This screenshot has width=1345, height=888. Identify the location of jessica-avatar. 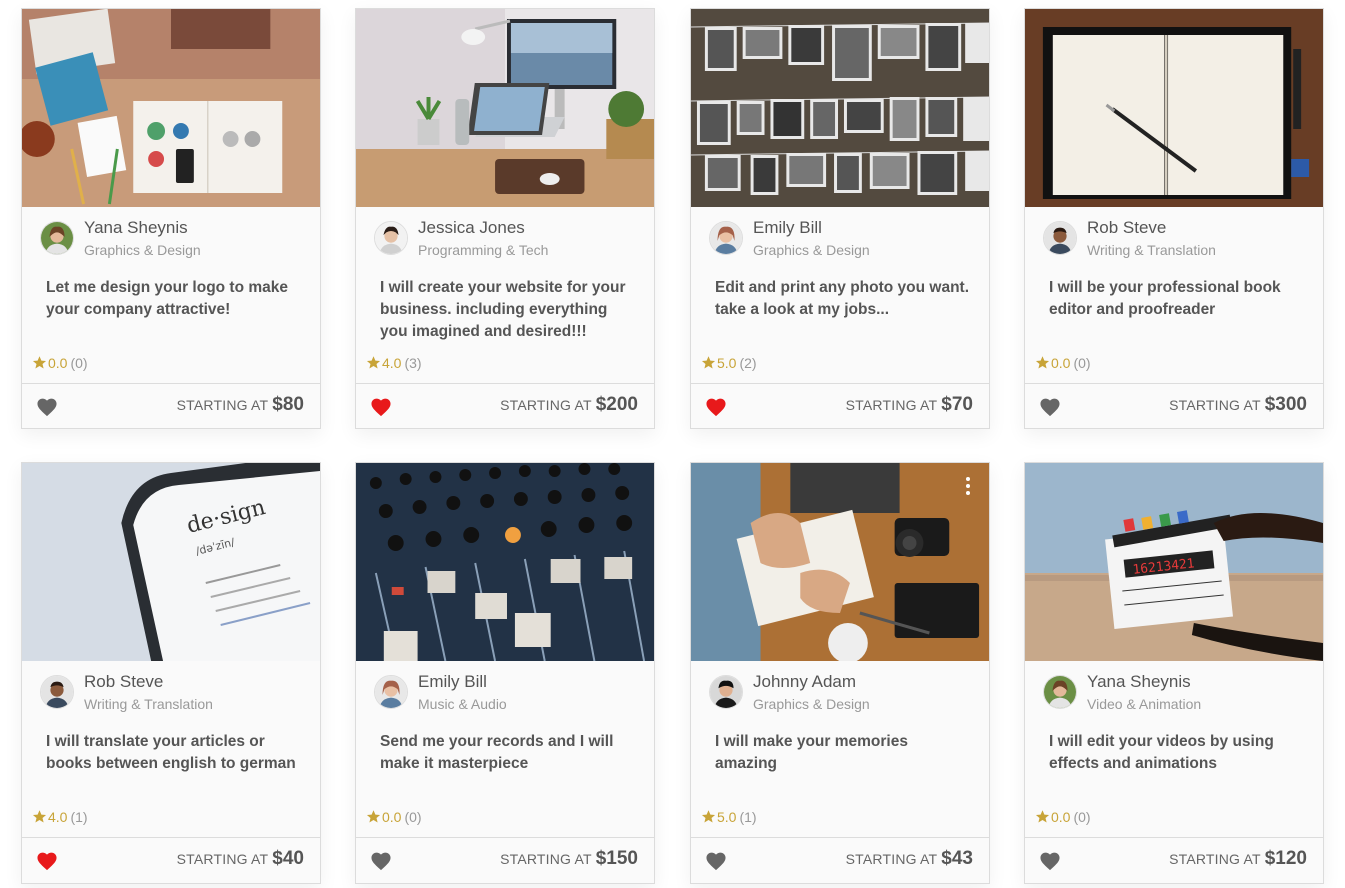
(391, 238).